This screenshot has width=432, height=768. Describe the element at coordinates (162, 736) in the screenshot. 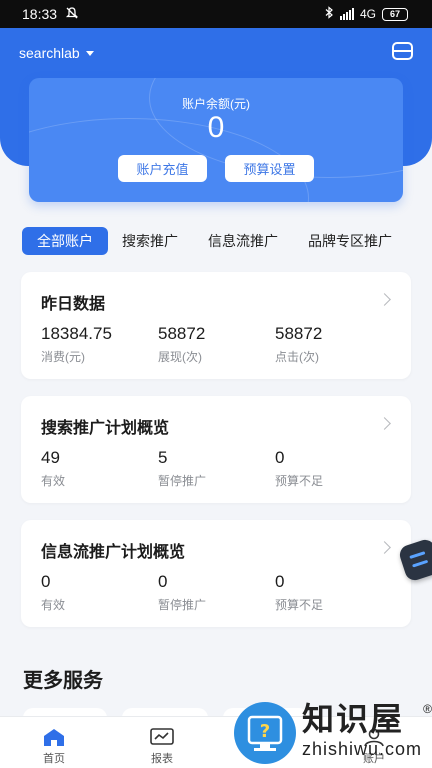

I see `chart-icon` at that location.